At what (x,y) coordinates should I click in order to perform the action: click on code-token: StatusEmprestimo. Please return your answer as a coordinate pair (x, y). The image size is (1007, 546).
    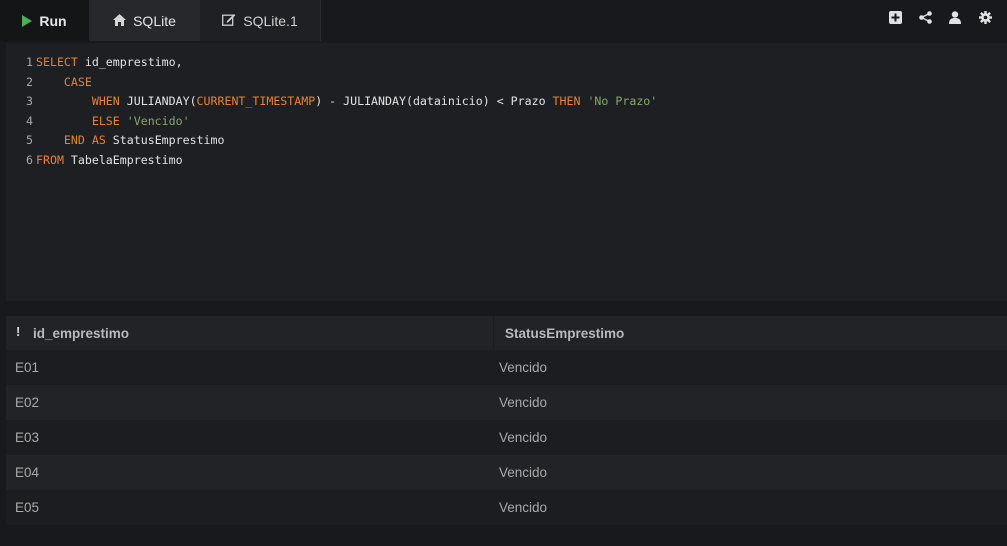
    Looking at the image, I should click on (165, 140).